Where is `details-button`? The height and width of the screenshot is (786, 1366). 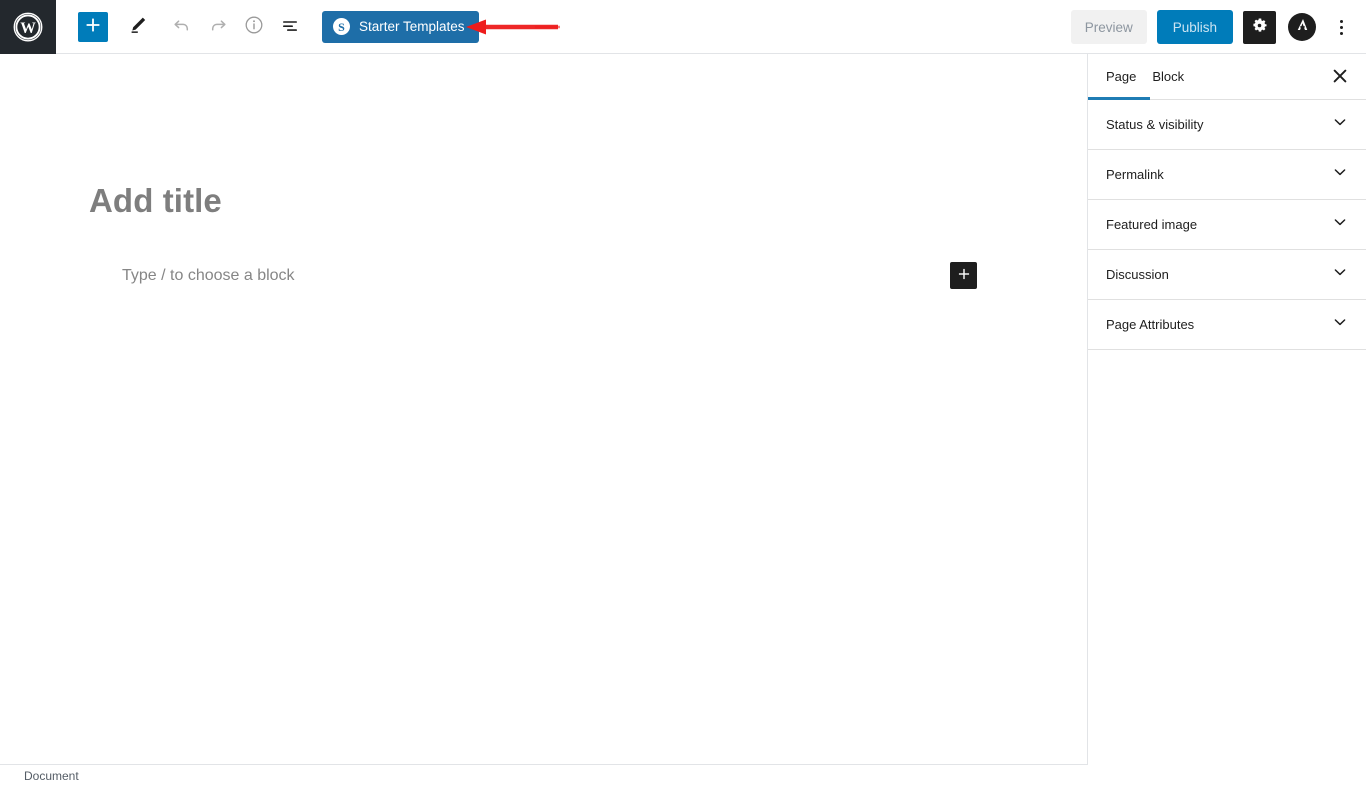 details-button is located at coordinates (254, 27).